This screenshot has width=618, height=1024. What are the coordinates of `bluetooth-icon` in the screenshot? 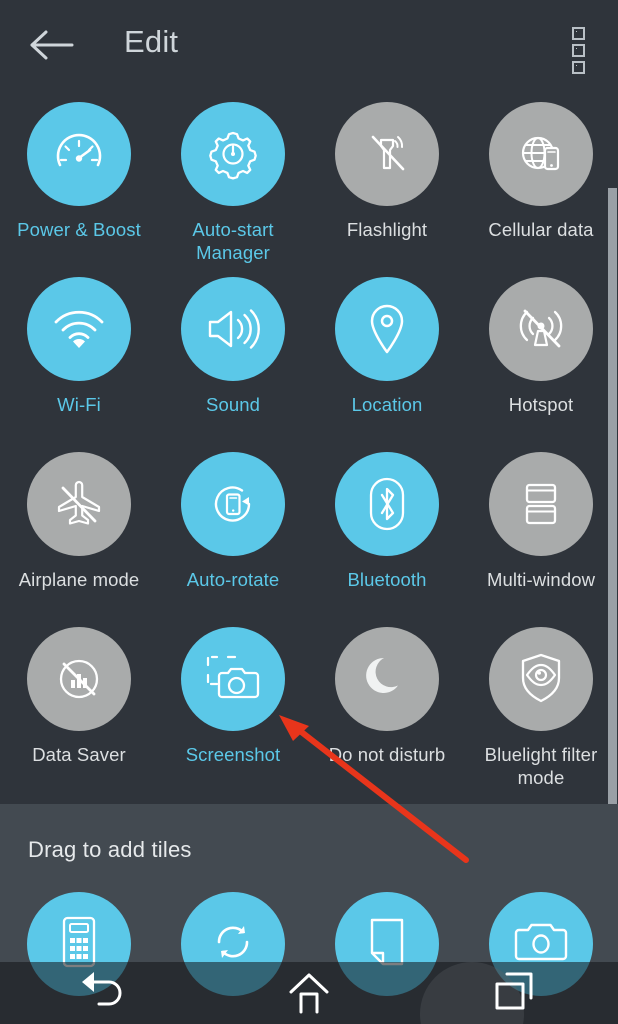 It's located at (387, 504).